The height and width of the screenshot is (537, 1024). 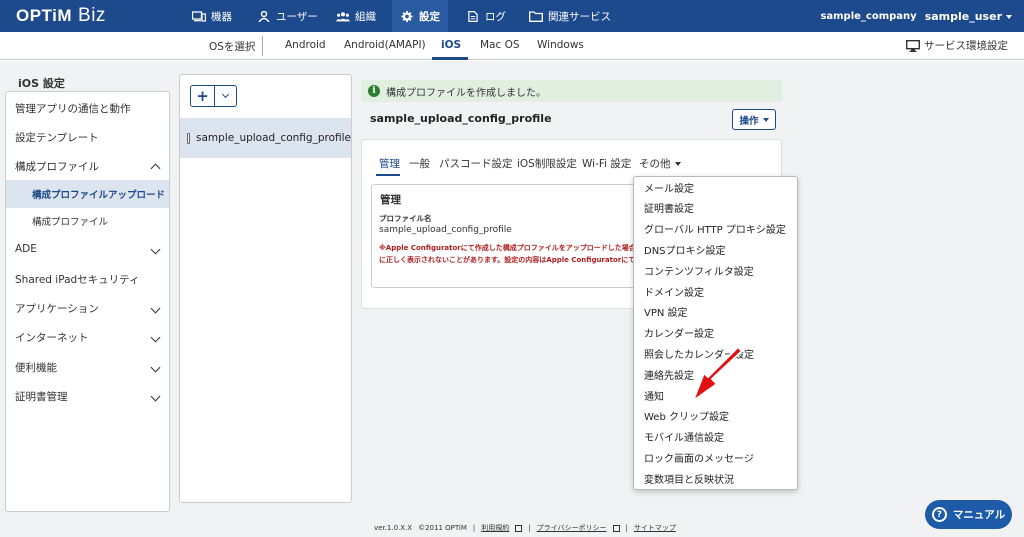 I want to click on os-tab-android: Android, so click(x=305, y=45).